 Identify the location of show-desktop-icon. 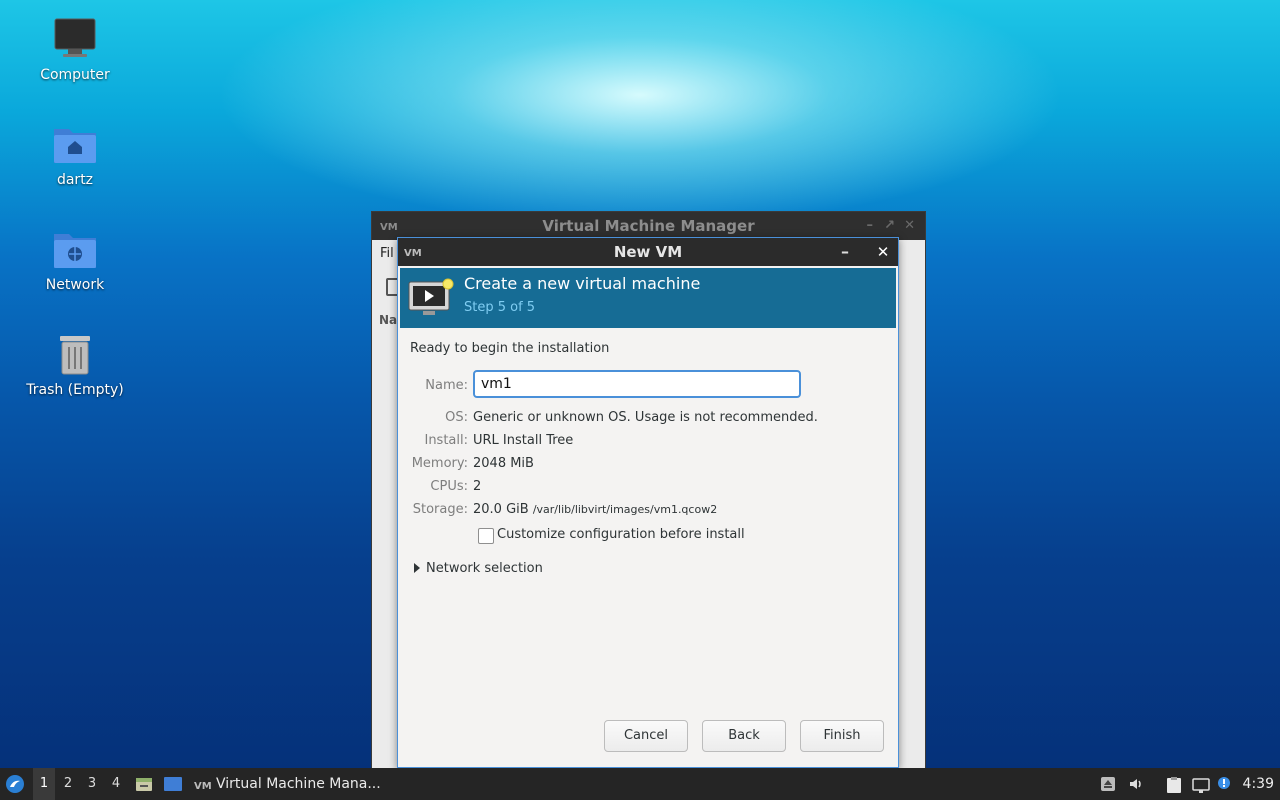
(173, 784).